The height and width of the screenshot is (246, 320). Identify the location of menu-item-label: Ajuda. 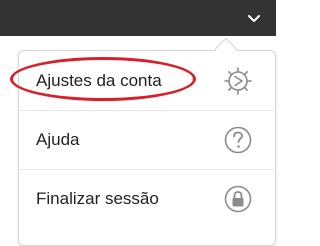
(58, 139).